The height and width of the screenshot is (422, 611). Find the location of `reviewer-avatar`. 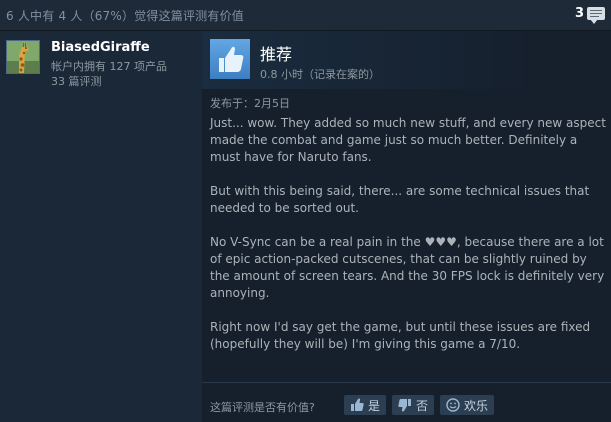

reviewer-avatar is located at coordinates (23, 57).